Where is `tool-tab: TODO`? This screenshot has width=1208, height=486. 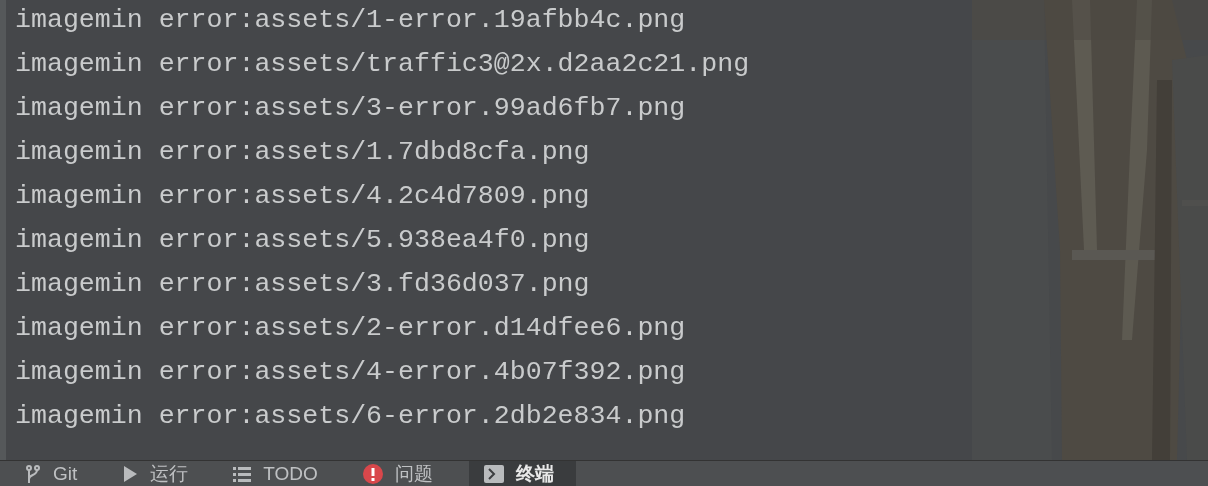
tool-tab: TODO is located at coordinates (279, 473).